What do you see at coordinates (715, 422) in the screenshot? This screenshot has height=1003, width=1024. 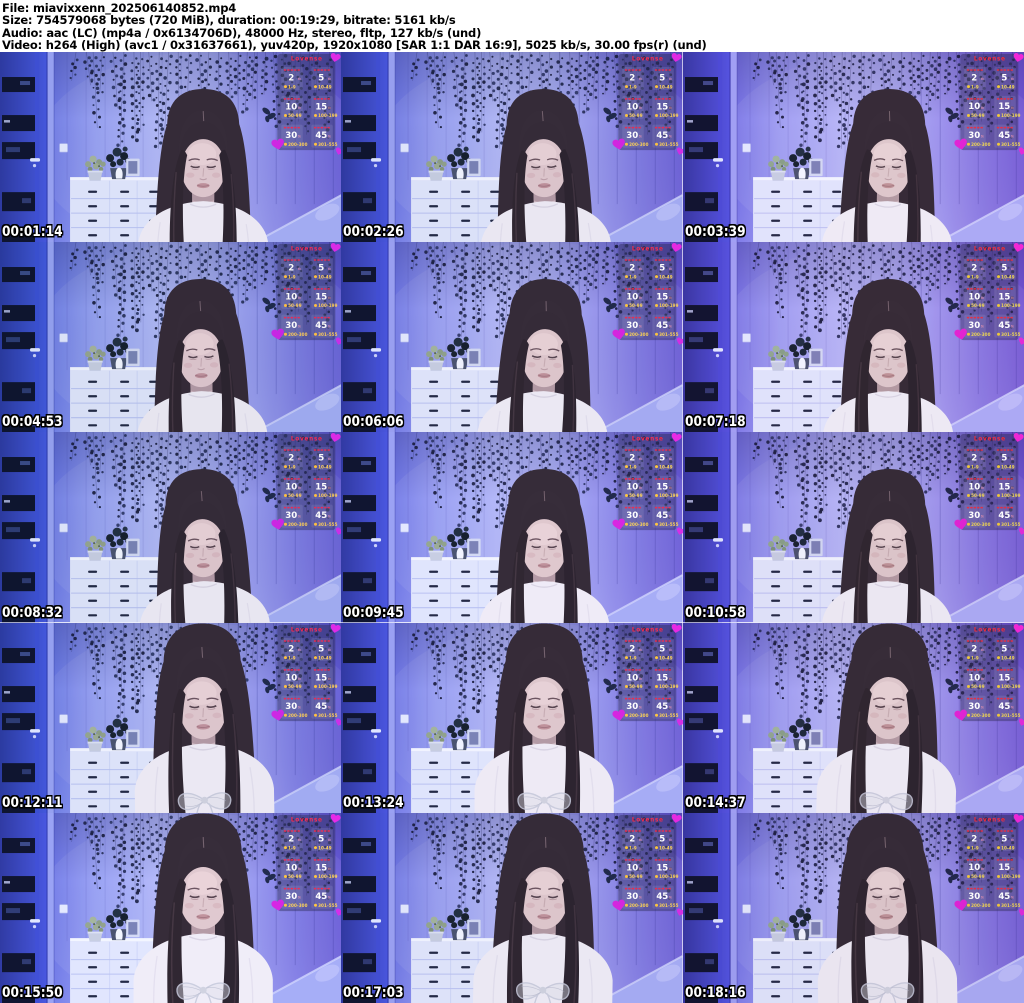 I see `timestamp-overlay: 00:07:18` at bounding box center [715, 422].